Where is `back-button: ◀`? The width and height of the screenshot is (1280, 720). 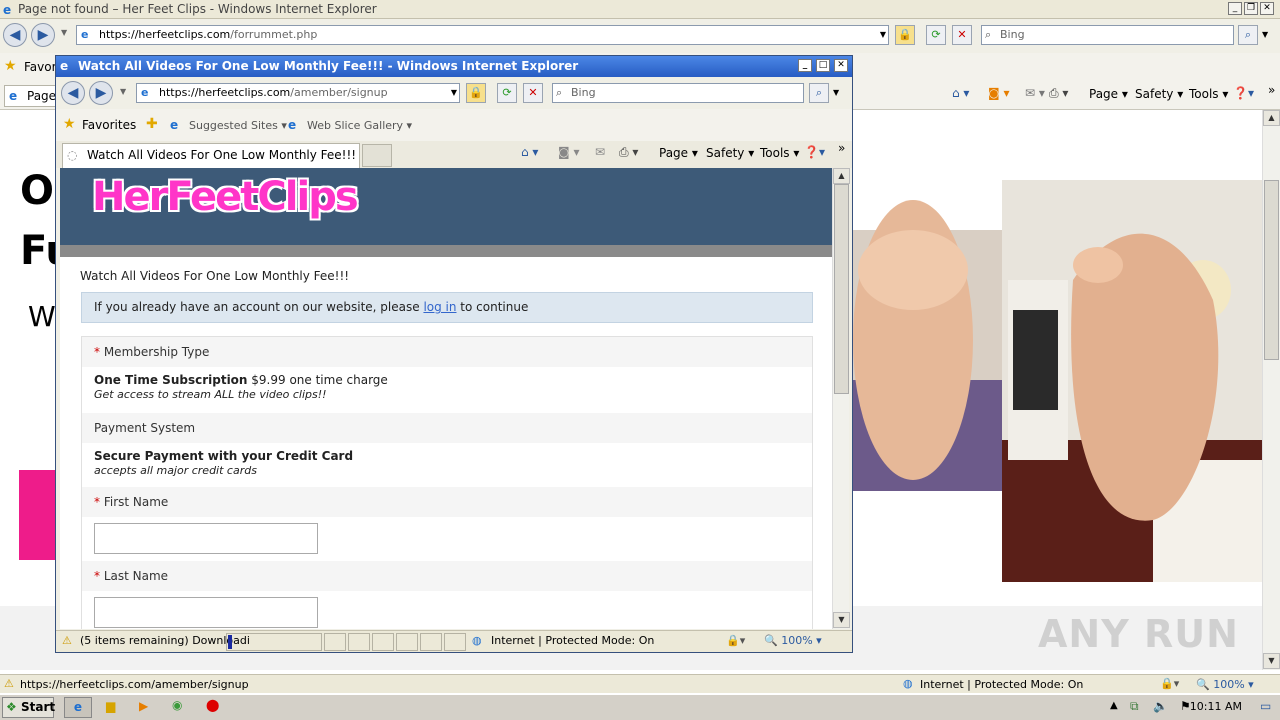 back-button: ◀ is located at coordinates (15, 35).